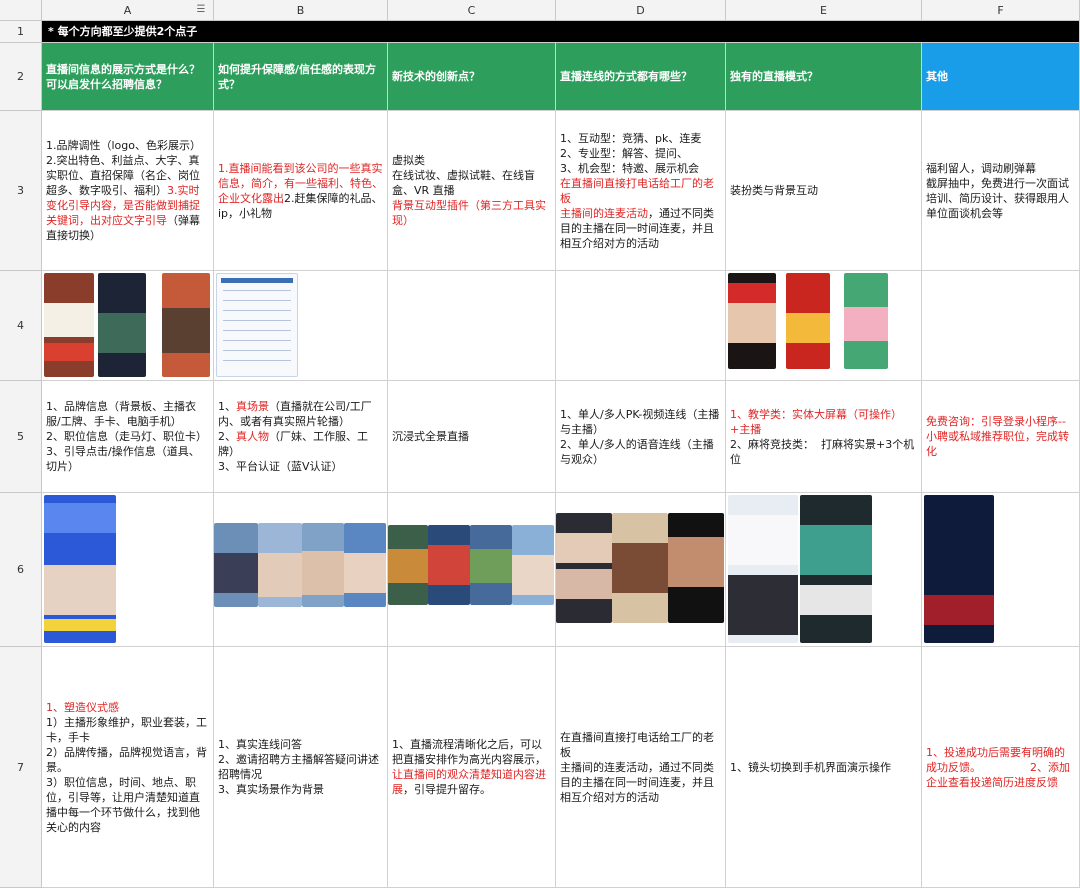 The image size is (1080, 888). What do you see at coordinates (816, 421) in the screenshot?
I see `highlight-text: 1、教学类：实体大屏幕（可操作）+主播` at bounding box center [816, 421].